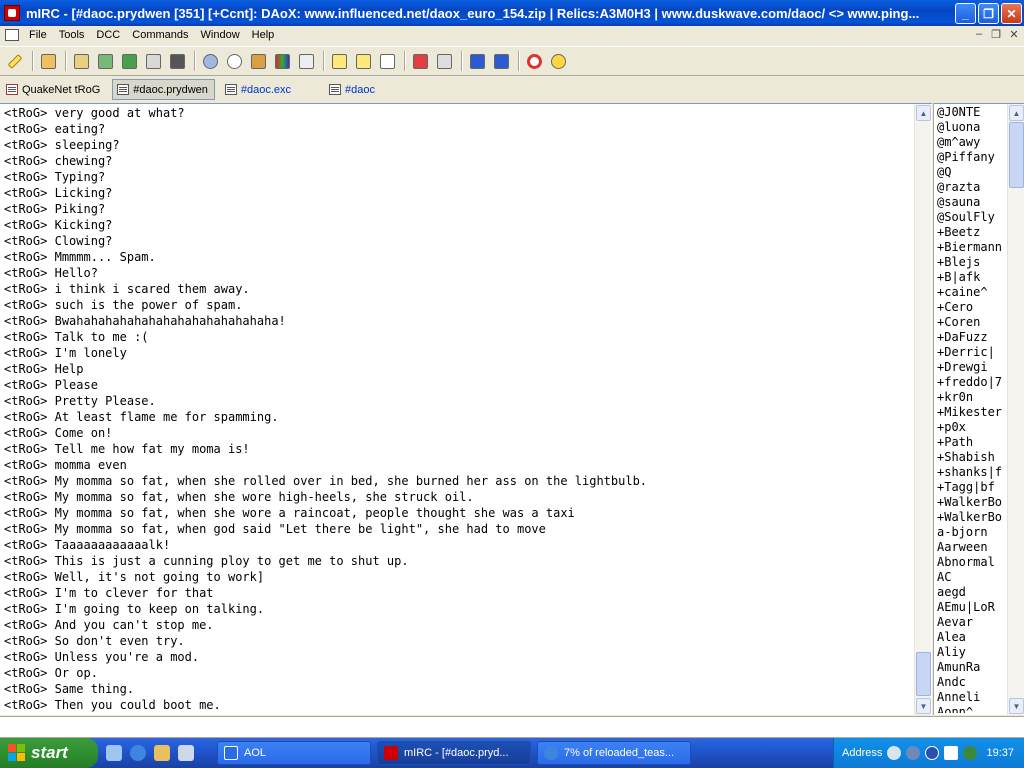 This screenshot has height=768, width=1024. Describe the element at coordinates (294, 753) in the screenshot. I see `task-aol: AOL` at that location.